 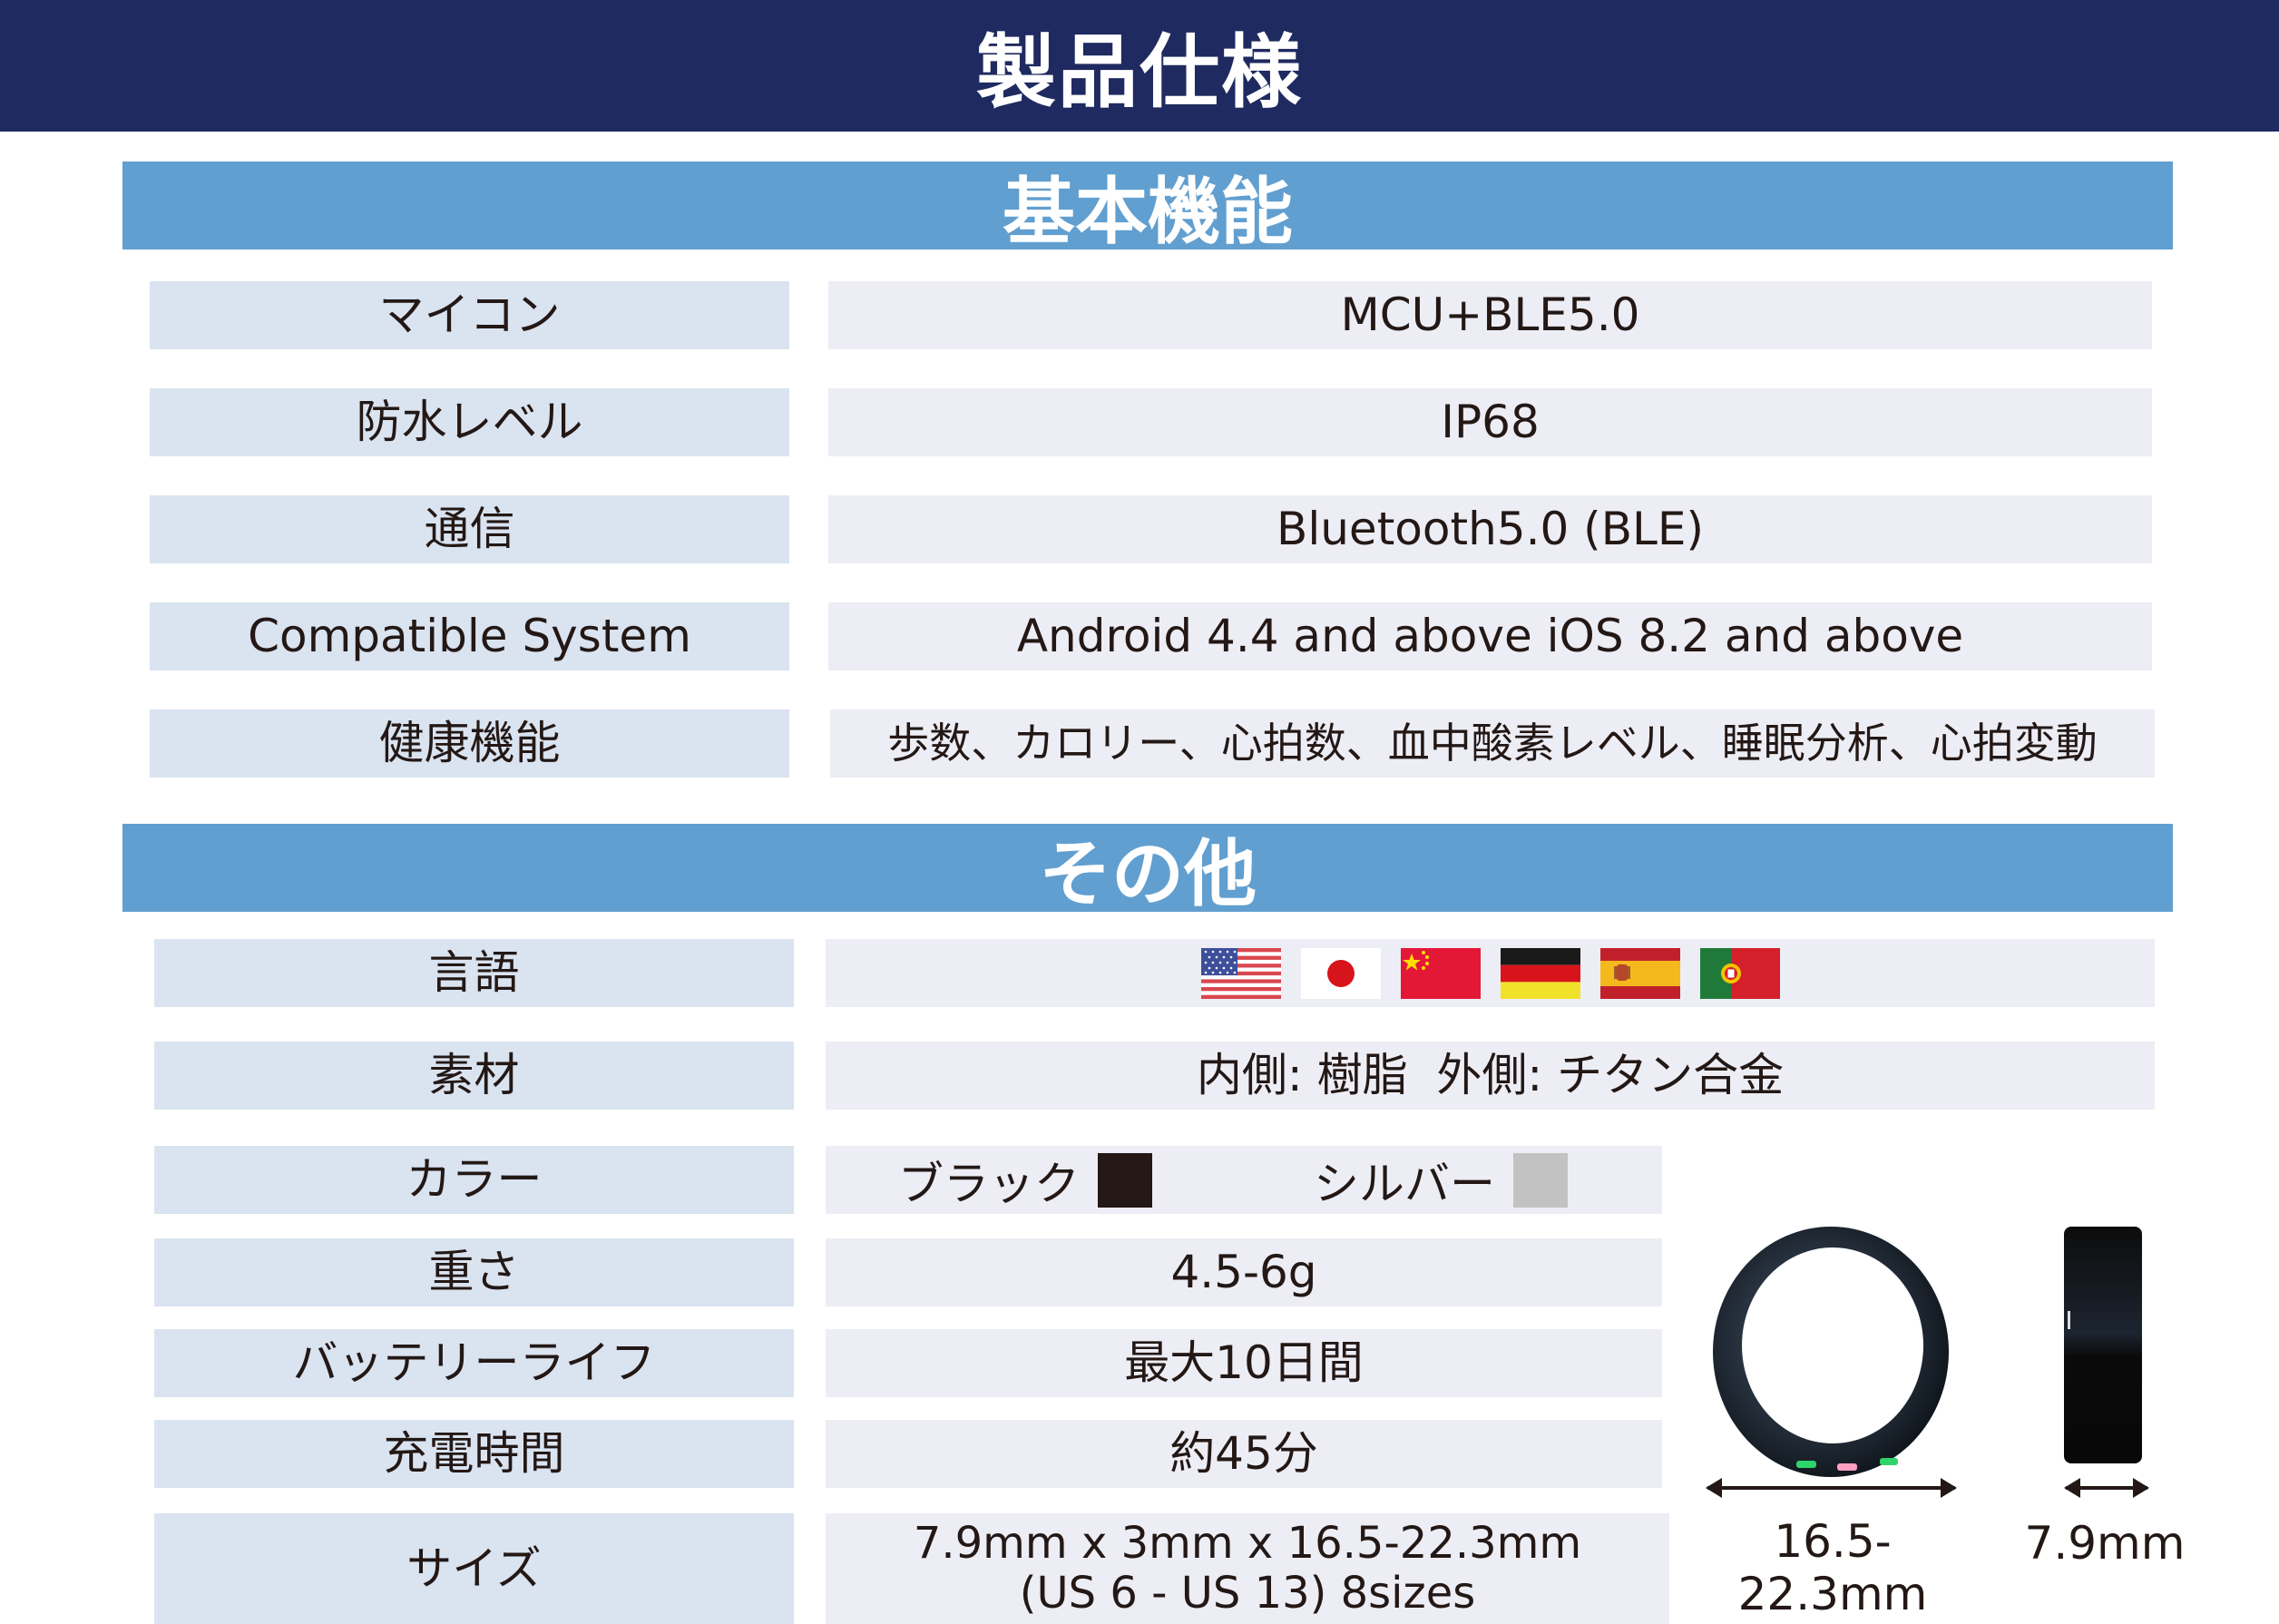 What do you see at coordinates (989, 1183) in the screenshot?
I see `color-name: ブラック` at bounding box center [989, 1183].